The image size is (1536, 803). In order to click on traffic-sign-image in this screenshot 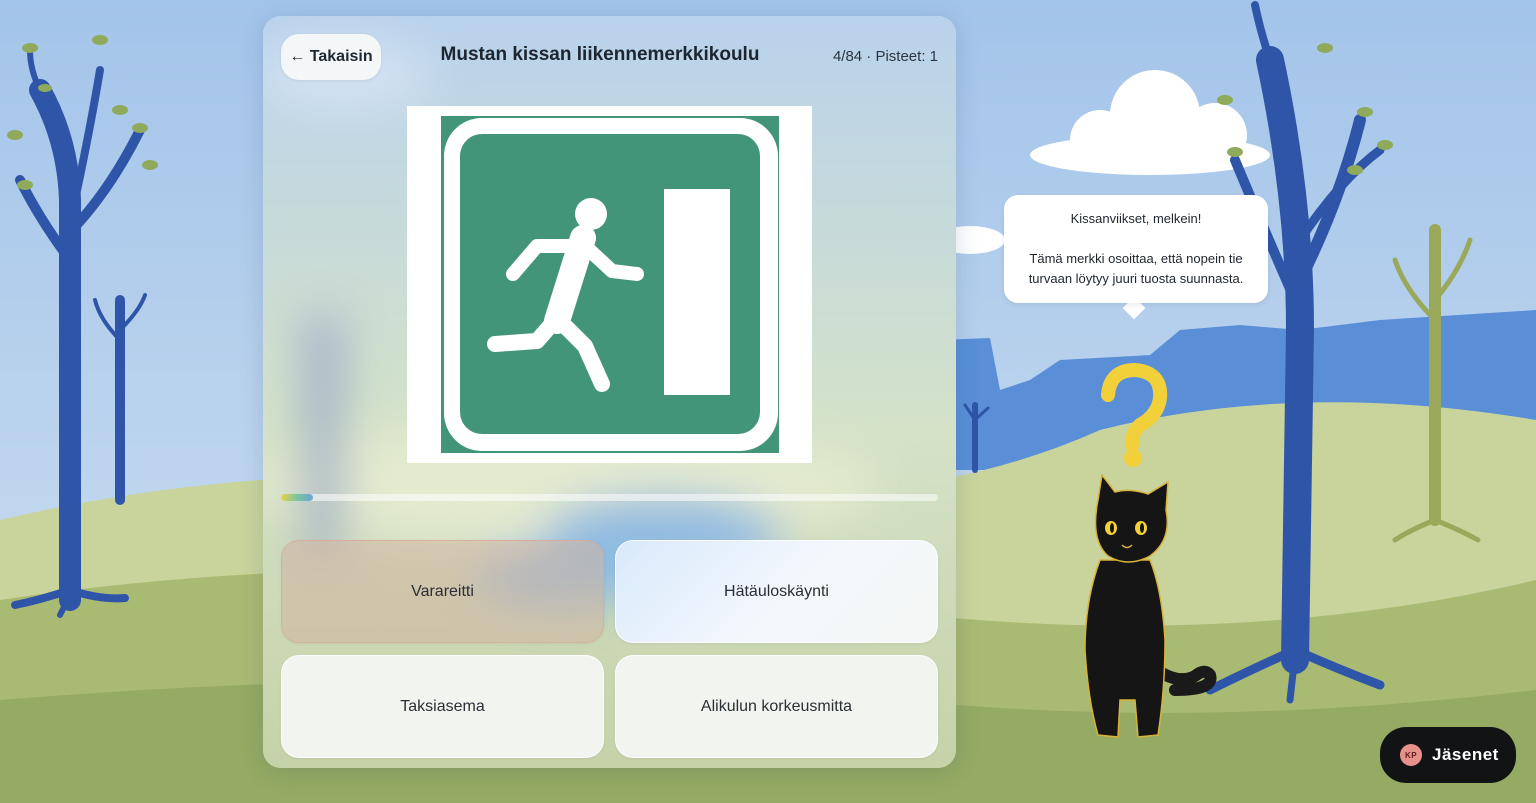, I will do `click(609, 284)`.